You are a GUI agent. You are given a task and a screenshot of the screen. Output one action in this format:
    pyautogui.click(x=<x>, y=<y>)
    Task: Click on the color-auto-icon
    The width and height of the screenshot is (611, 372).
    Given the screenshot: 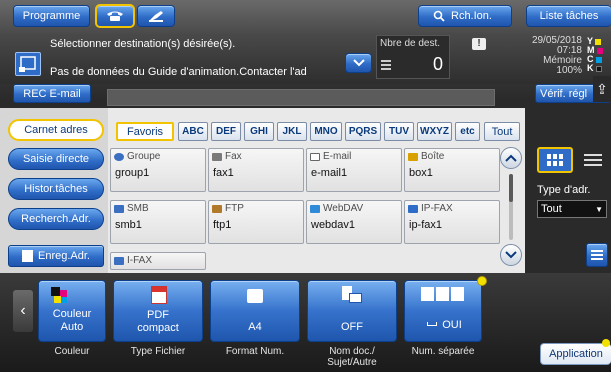 What is the action you would take?
    pyautogui.click(x=60, y=295)
    